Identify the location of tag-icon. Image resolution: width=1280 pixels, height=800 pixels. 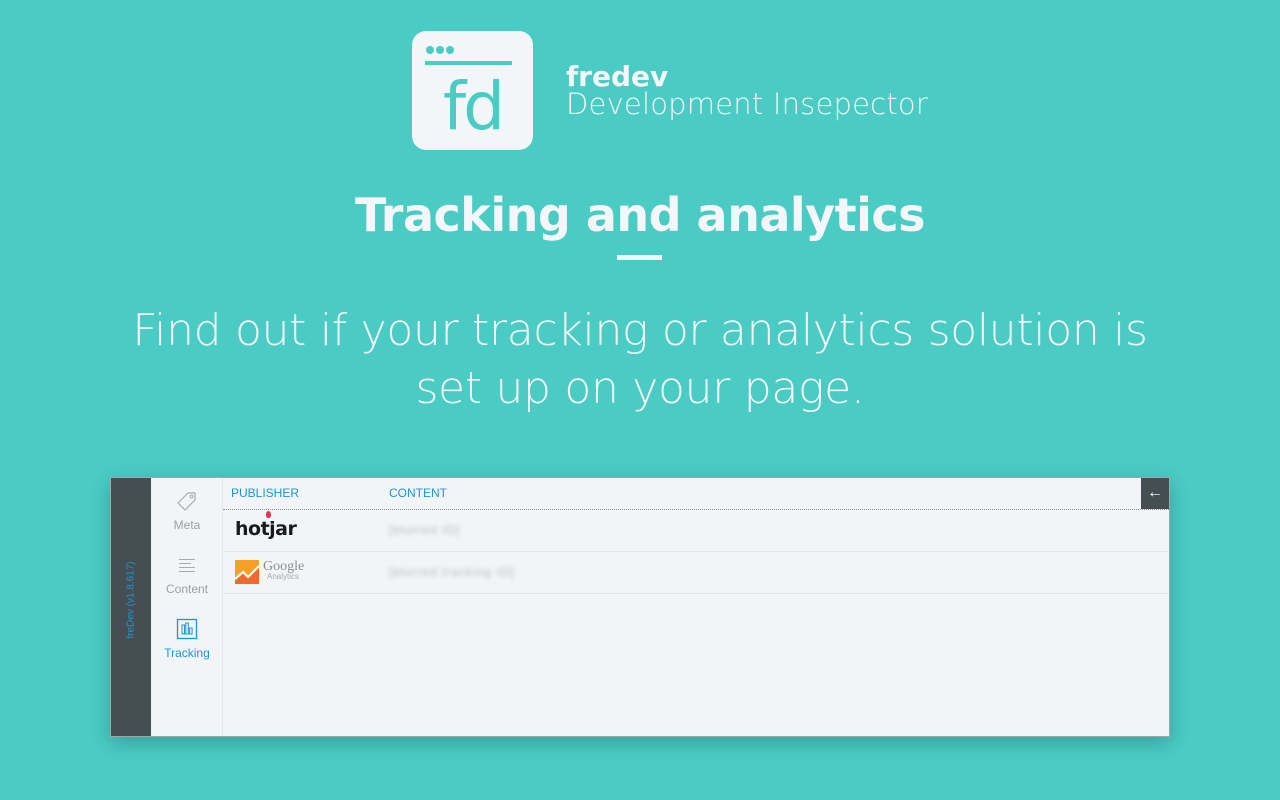
(186, 501).